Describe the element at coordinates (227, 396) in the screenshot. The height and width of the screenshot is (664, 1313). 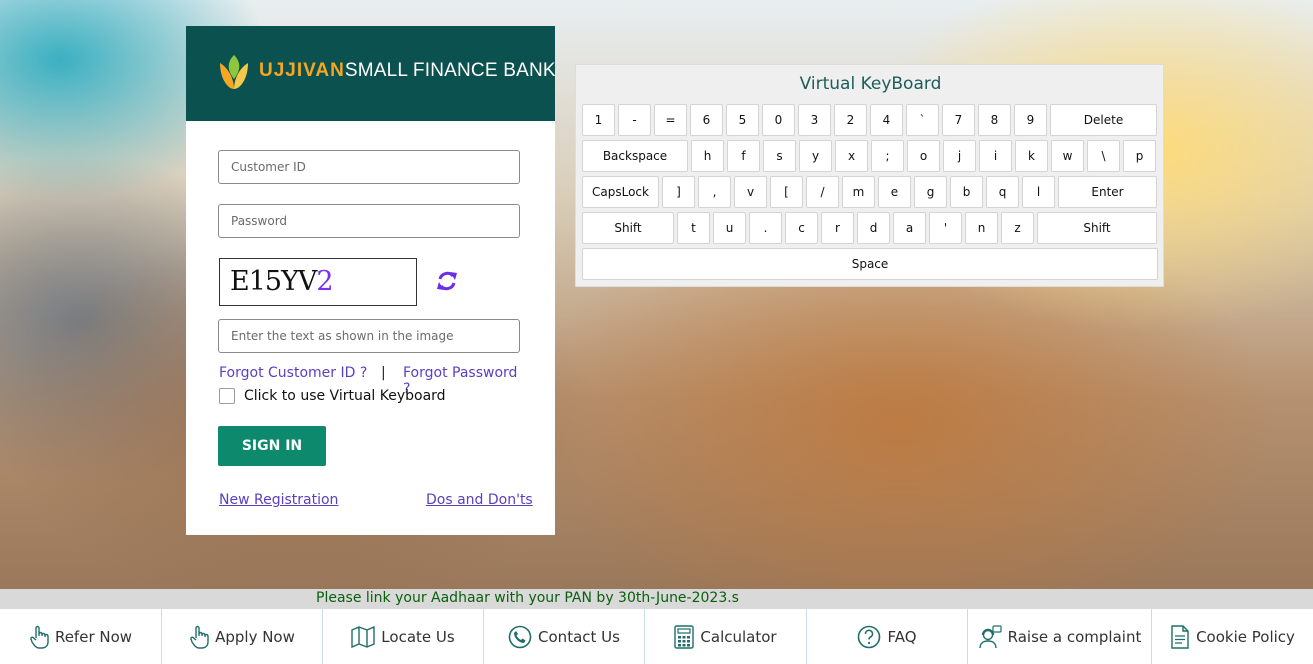
I see `virtual-keyboard-checkbox` at that location.